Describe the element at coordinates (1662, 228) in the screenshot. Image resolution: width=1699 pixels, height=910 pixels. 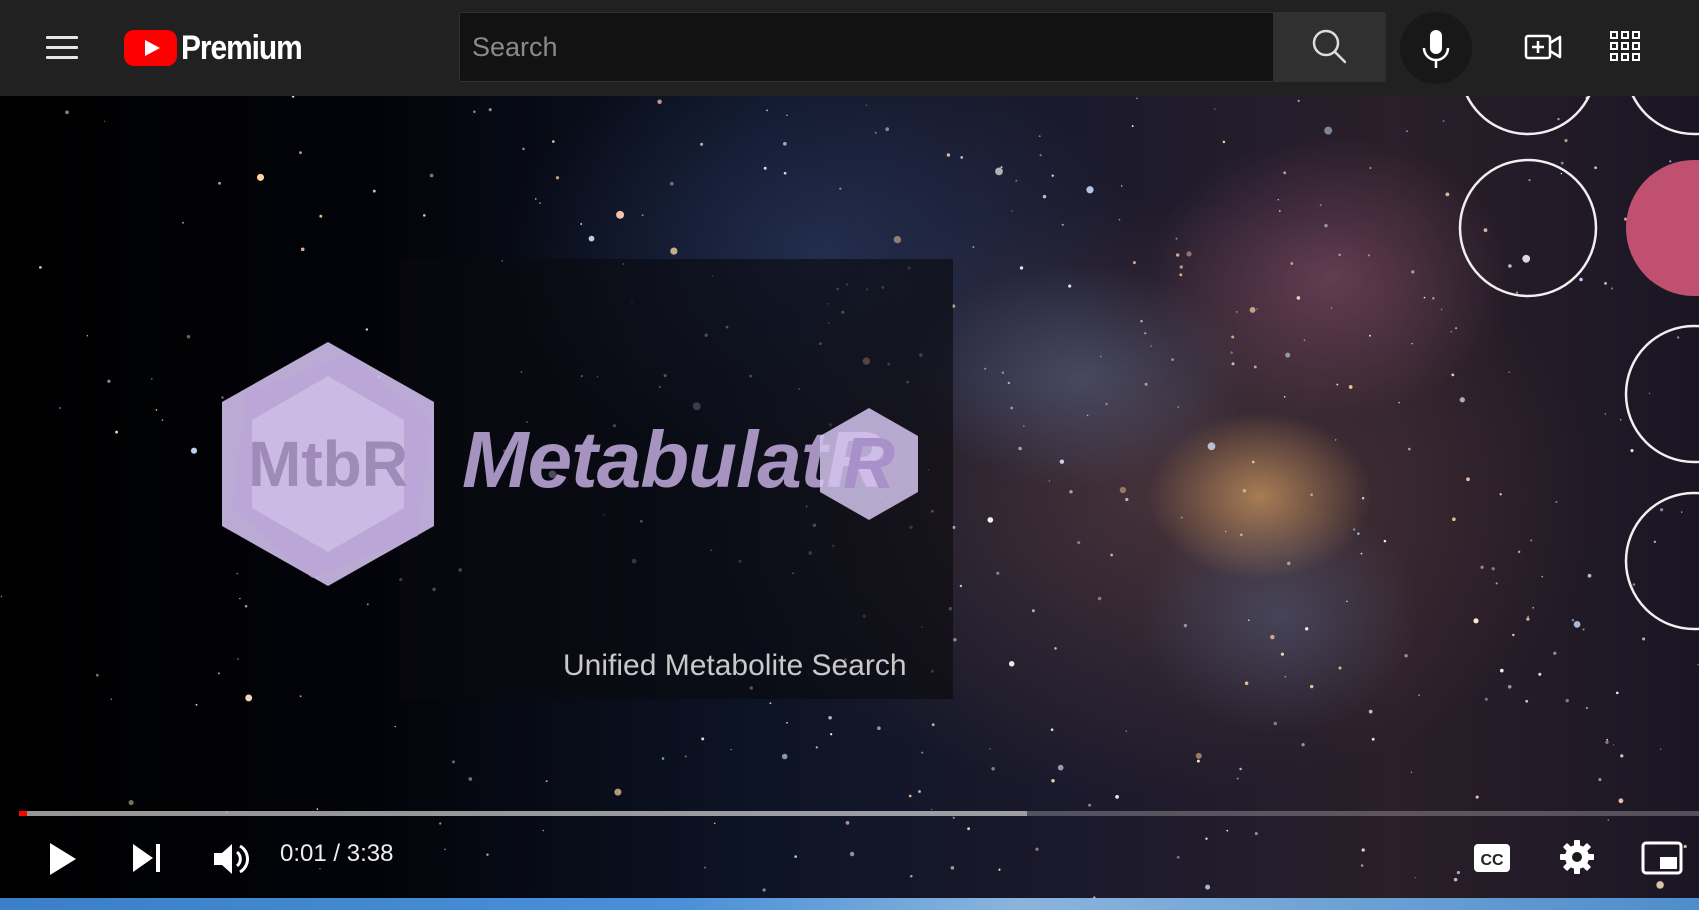
I see `annotation-circle-filled` at that location.